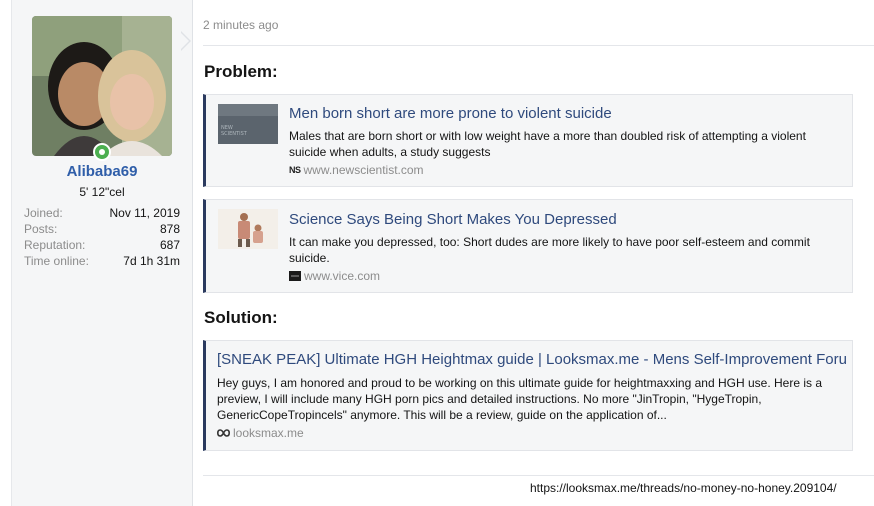  I want to click on svg-text: SCIENTIST, so click(234, 134).